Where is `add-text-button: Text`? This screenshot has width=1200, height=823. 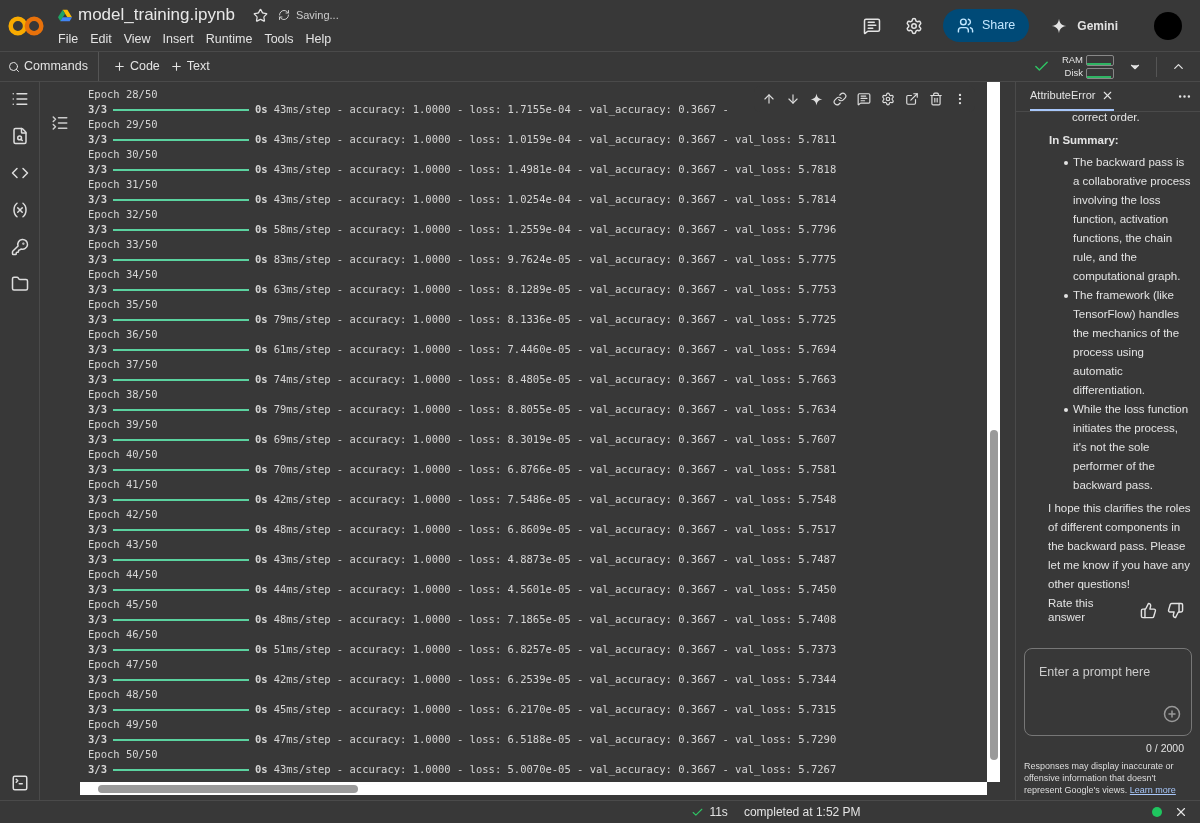 add-text-button: Text is located at coordinates (189, 66).